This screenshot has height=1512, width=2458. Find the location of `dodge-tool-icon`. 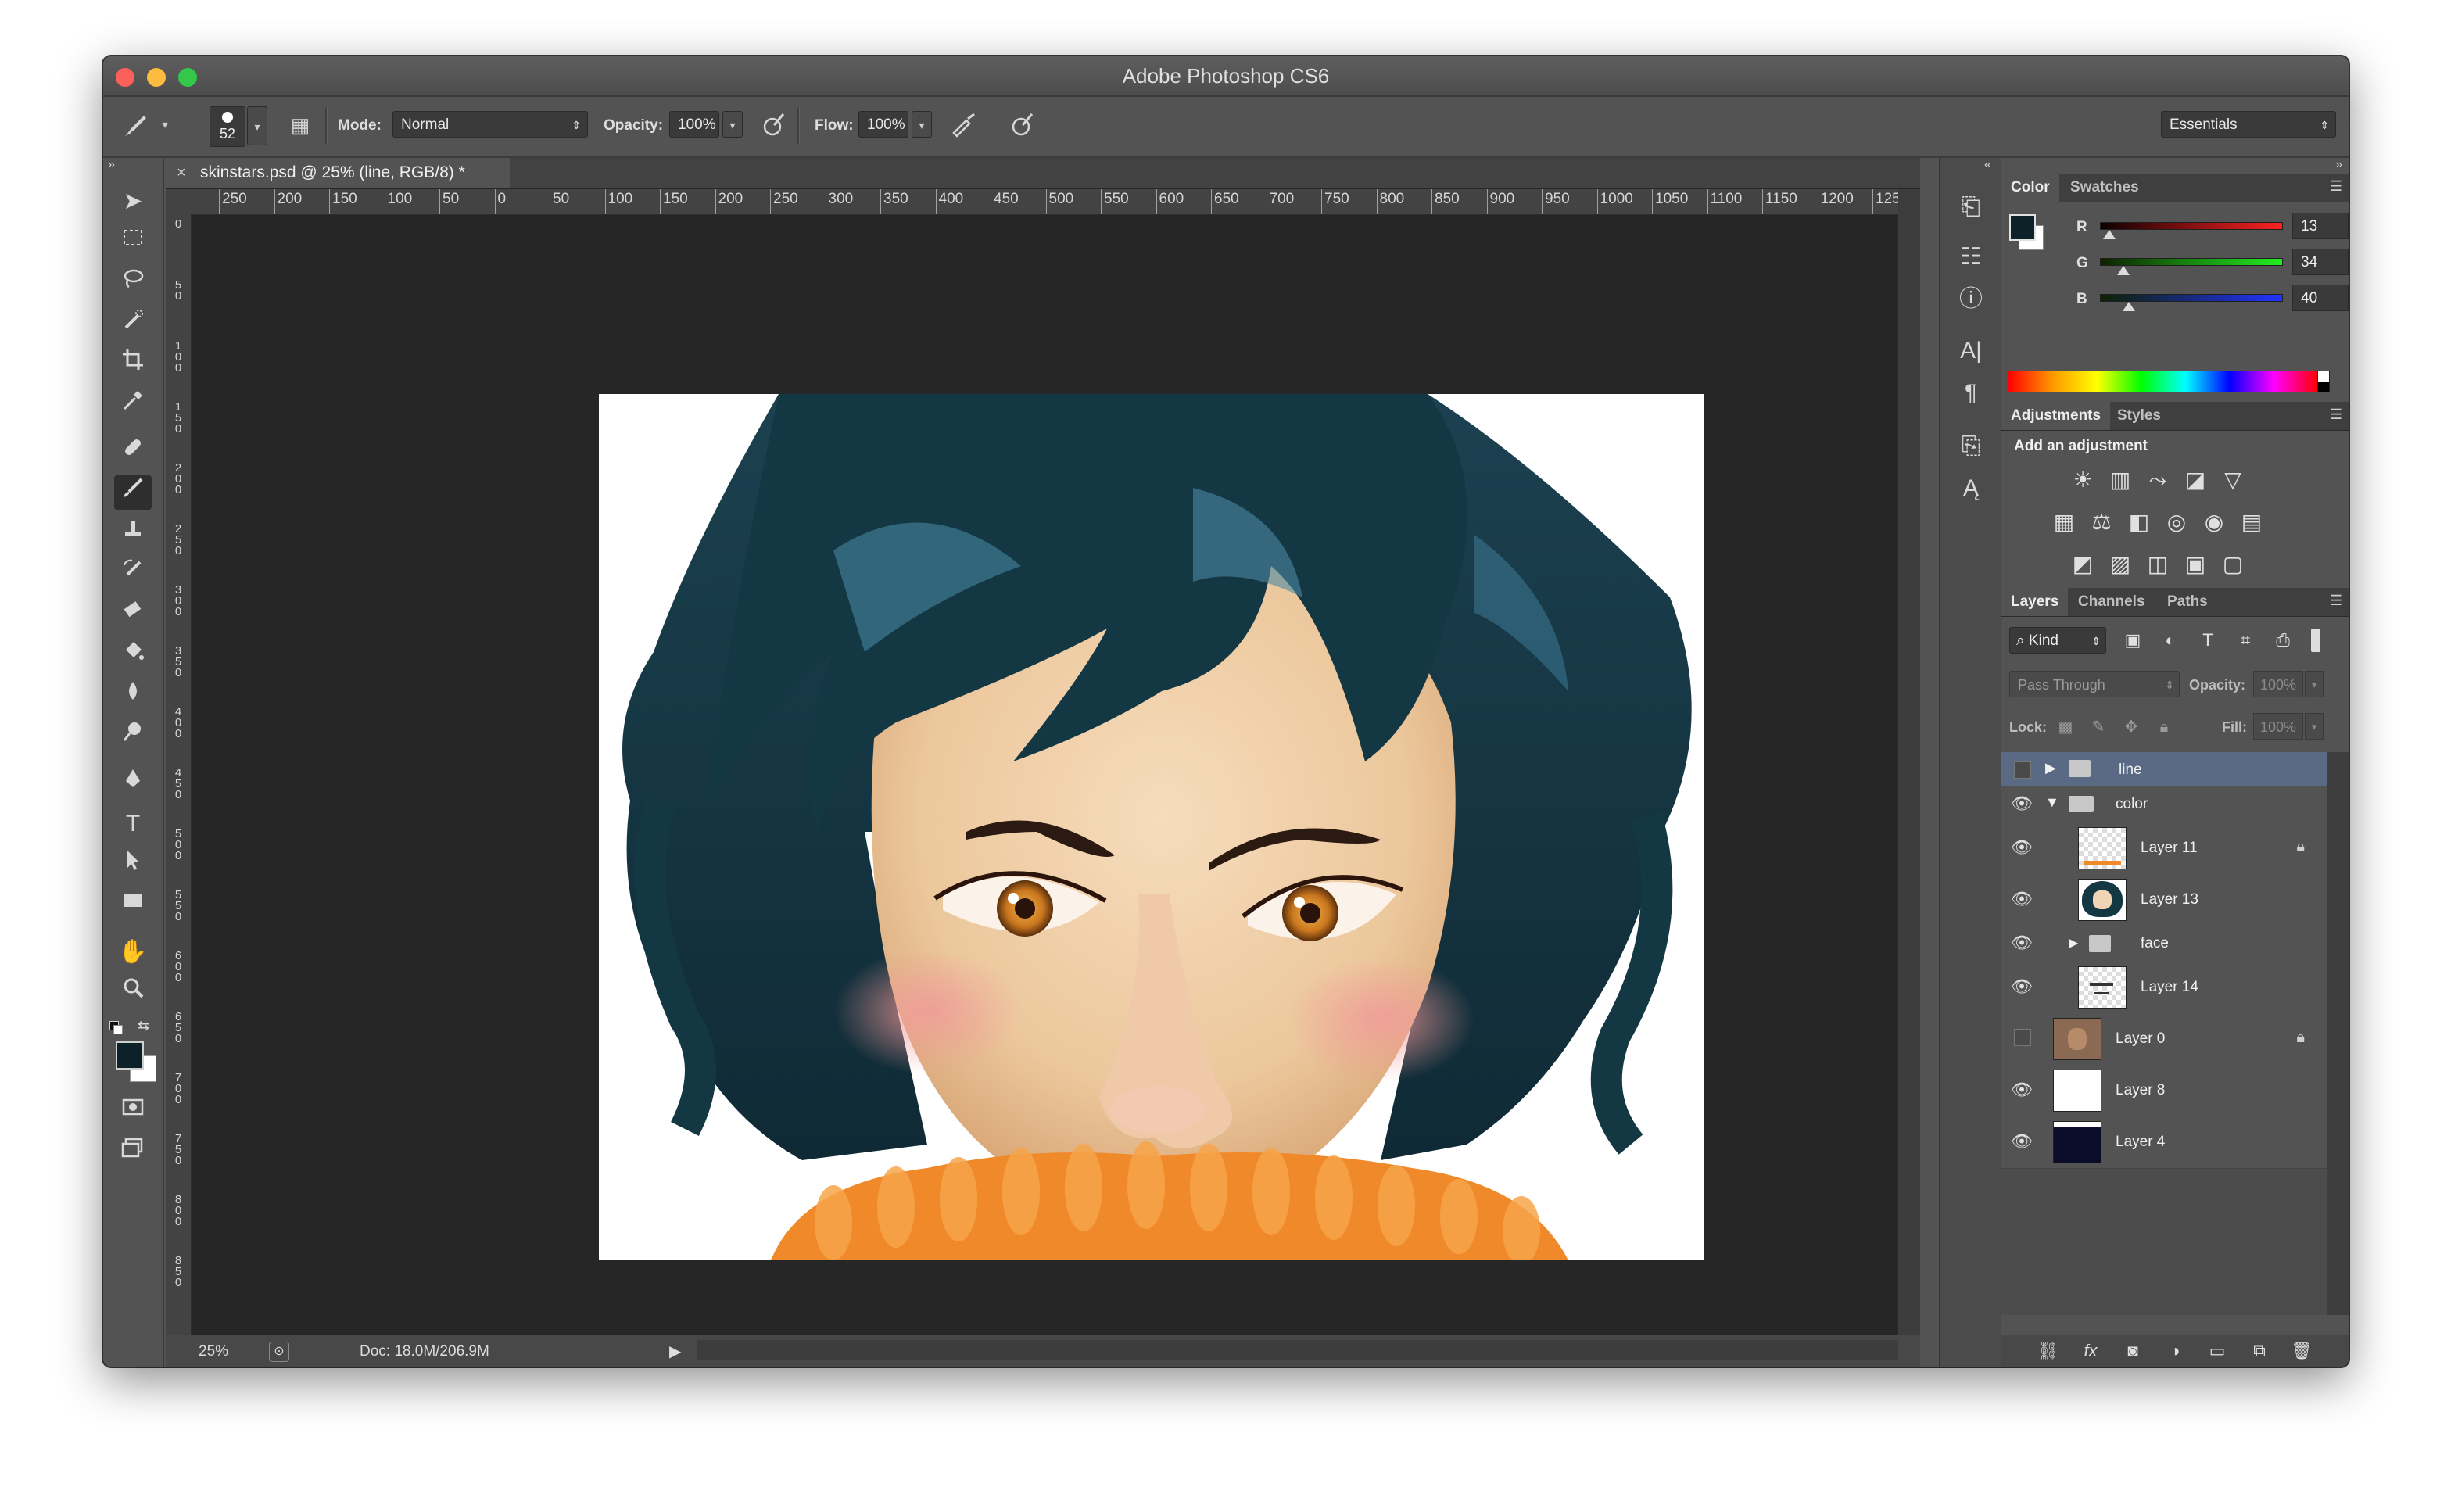

dodge-tool-icon is located at coordinates (133, 736).